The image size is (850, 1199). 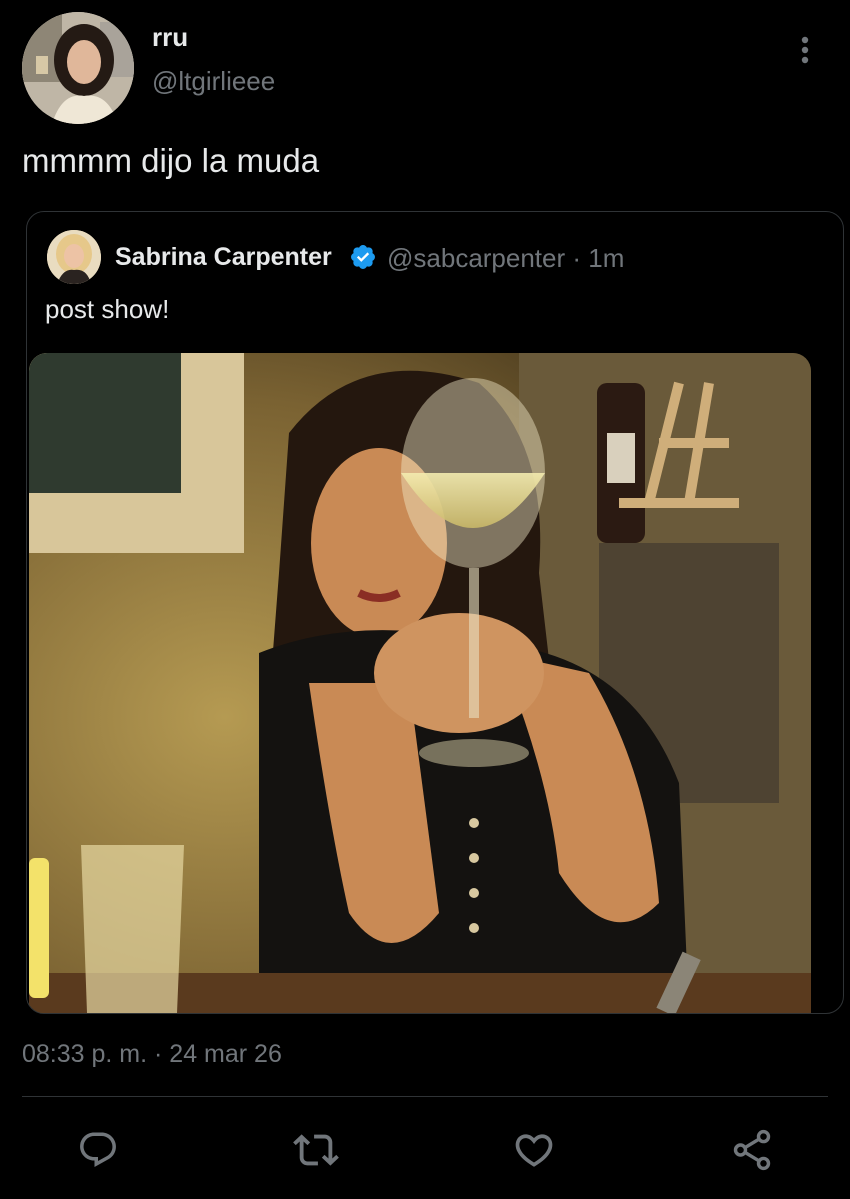 What do you see at coordinates (363, 257) in the screenshot?
I see `verified-badge-icon` at bounding box center [363, 257].